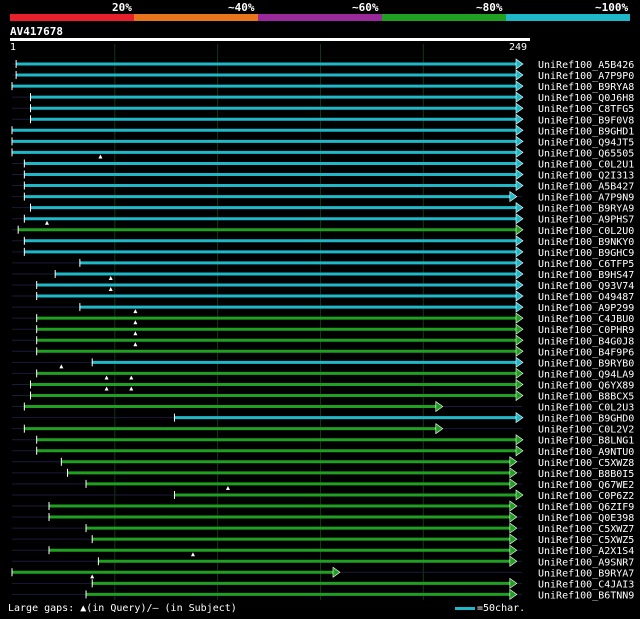  I want to click on hit-label: UniRef100_C5XWZ5, so click(586, 540).